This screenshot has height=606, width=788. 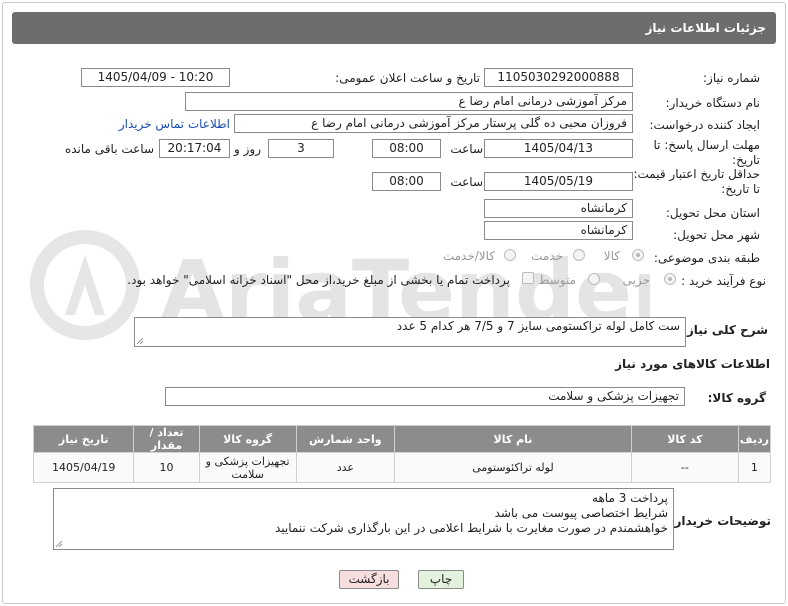 I want to click on col-name: نام کالا, so click(x=512, y=439).